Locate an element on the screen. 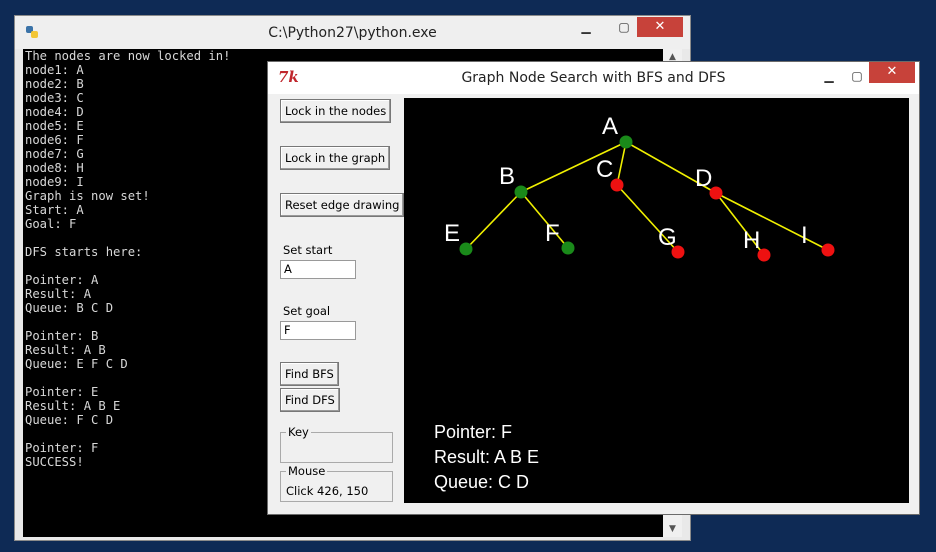 Image resolution: width=936 pixels, height=552 pixels. maximize-button: ▢ is located at coordinates (624, 27).